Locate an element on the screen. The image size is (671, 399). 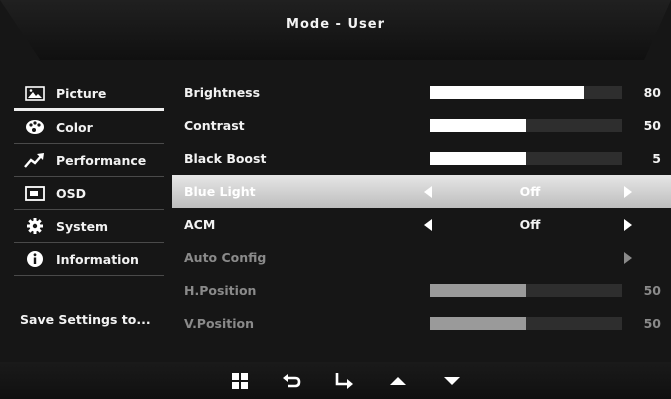
setting-label: Auto Config is located at coordinates (225, 257).